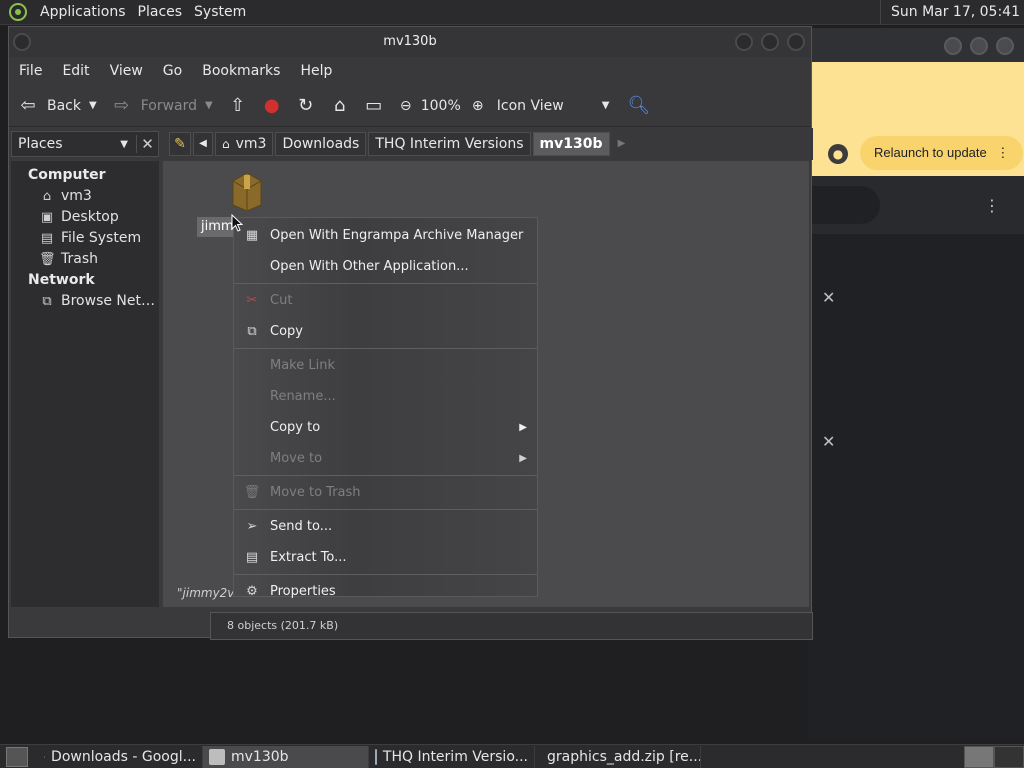 This screenshot has width=1024, height=768. What do you see at coordinates (17, 756) in the screenshot?
I see `show-desktop-button` at bounding box center [17, 756].